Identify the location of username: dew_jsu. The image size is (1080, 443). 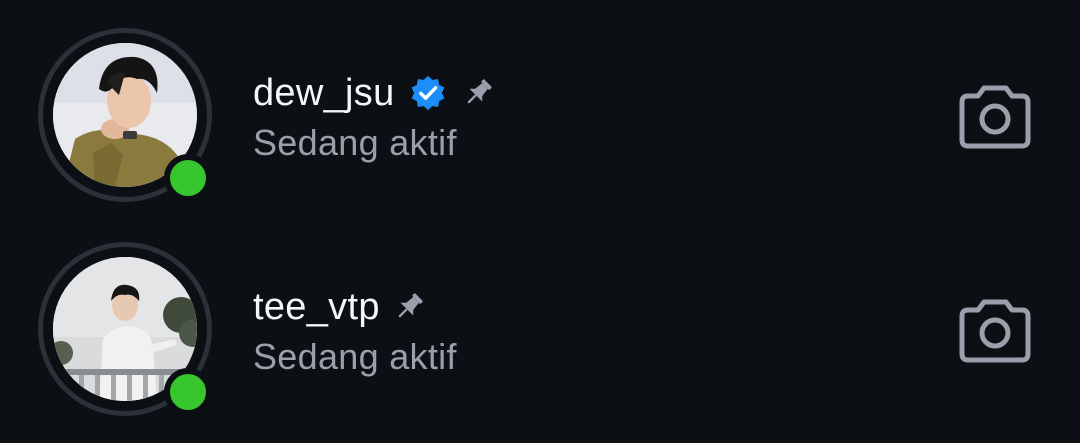
(324, 93).